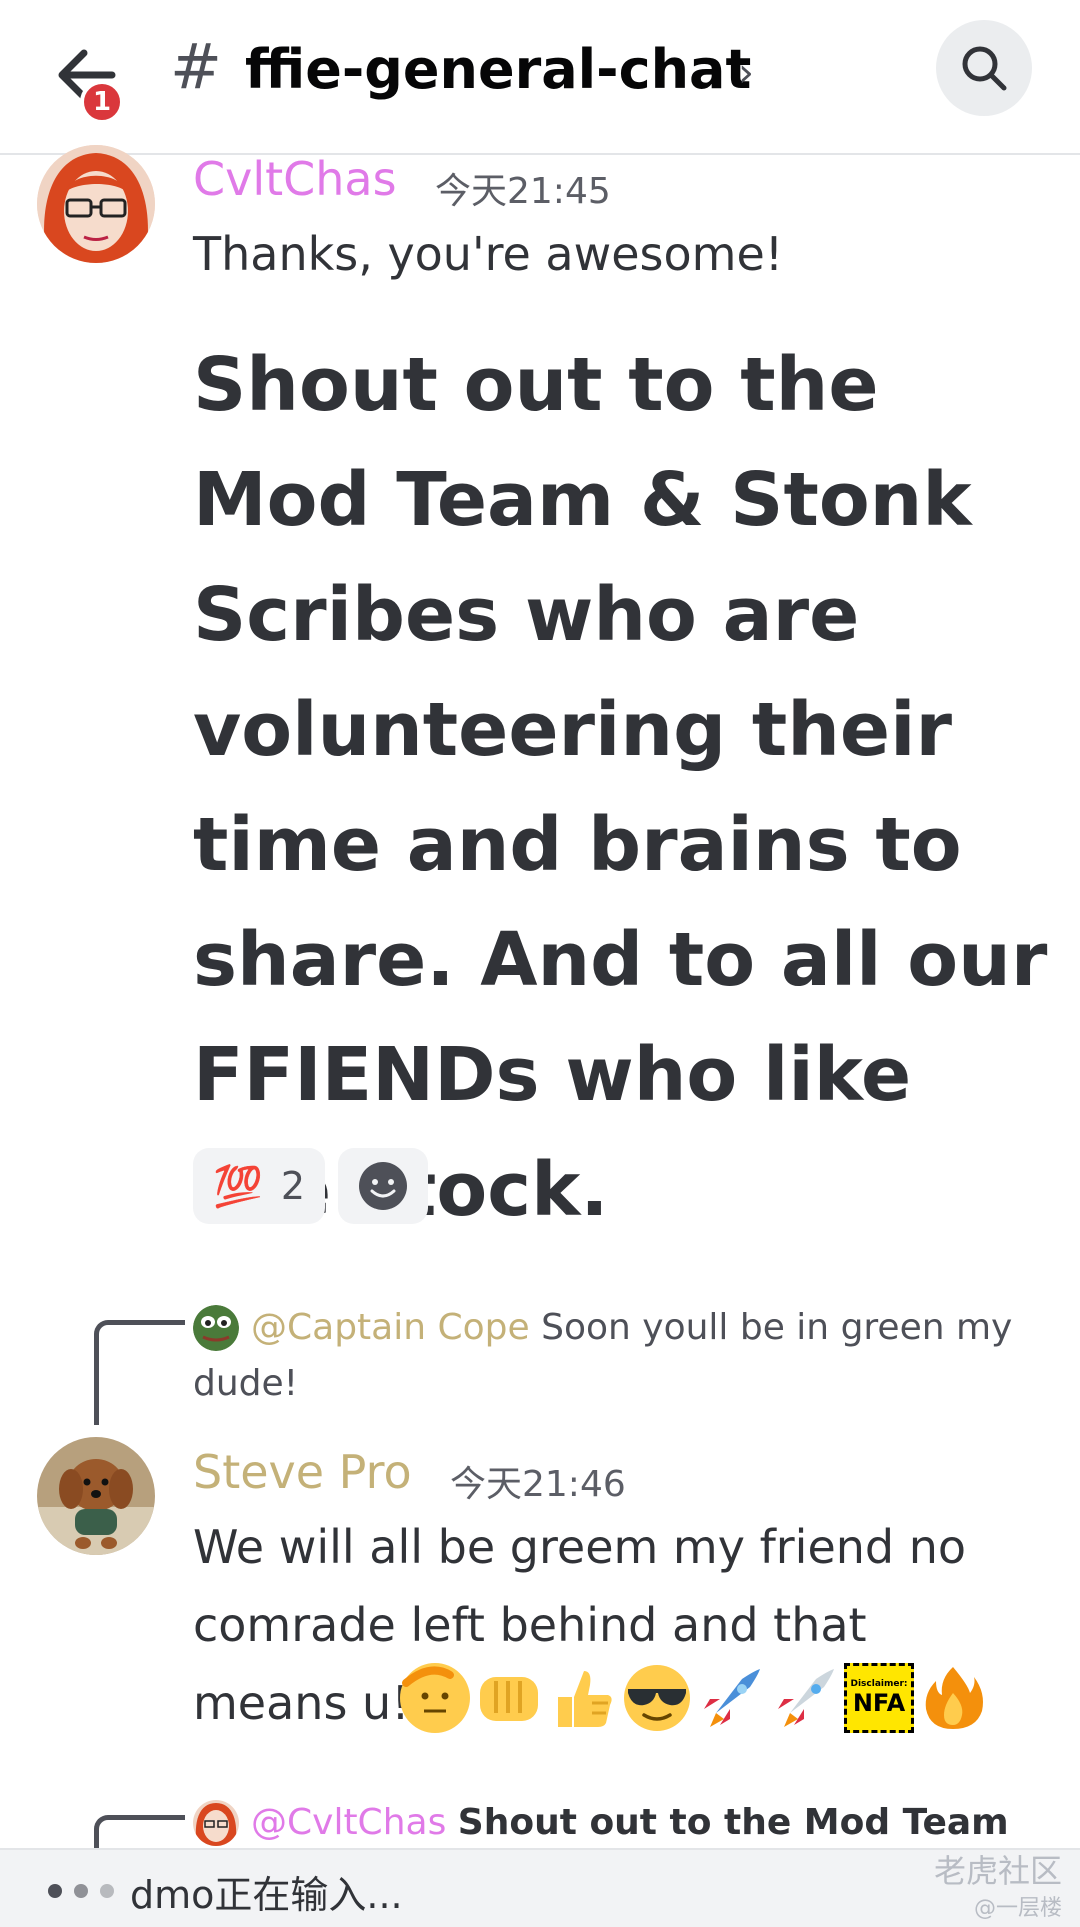 This screenshot has width=1080, height=1927. I want to click on add-emoji-icon, so click(383, 1186).